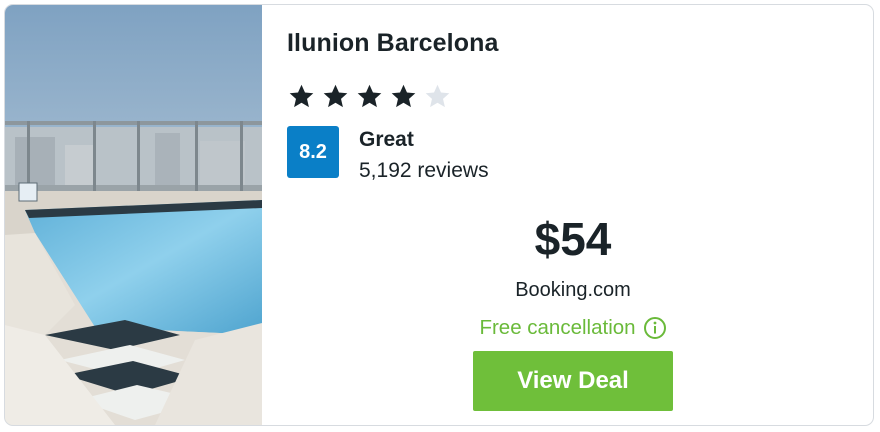  What do you see at coordinates (557, 327) in the screenshot?
I see `cancellation-label: Free cancellation` at bounding box center [557, 327].